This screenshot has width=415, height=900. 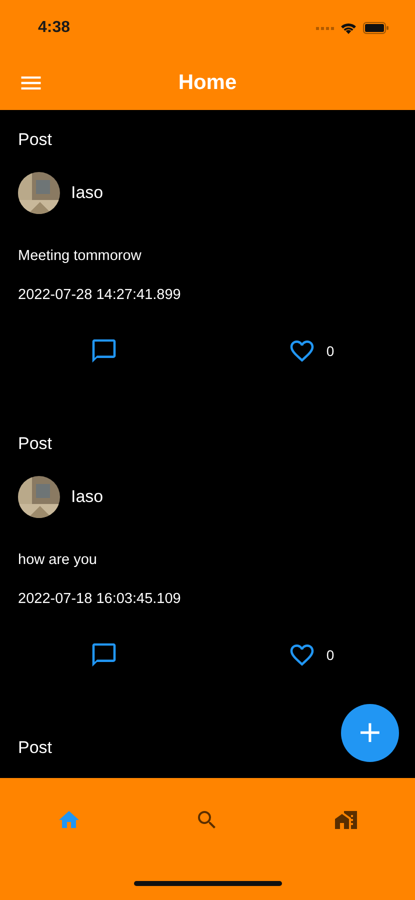 What do you see at coordinates (80, 256) in the screenshot?
I see `post-text: Meeting tommorow` at bounding box center [80, 256].